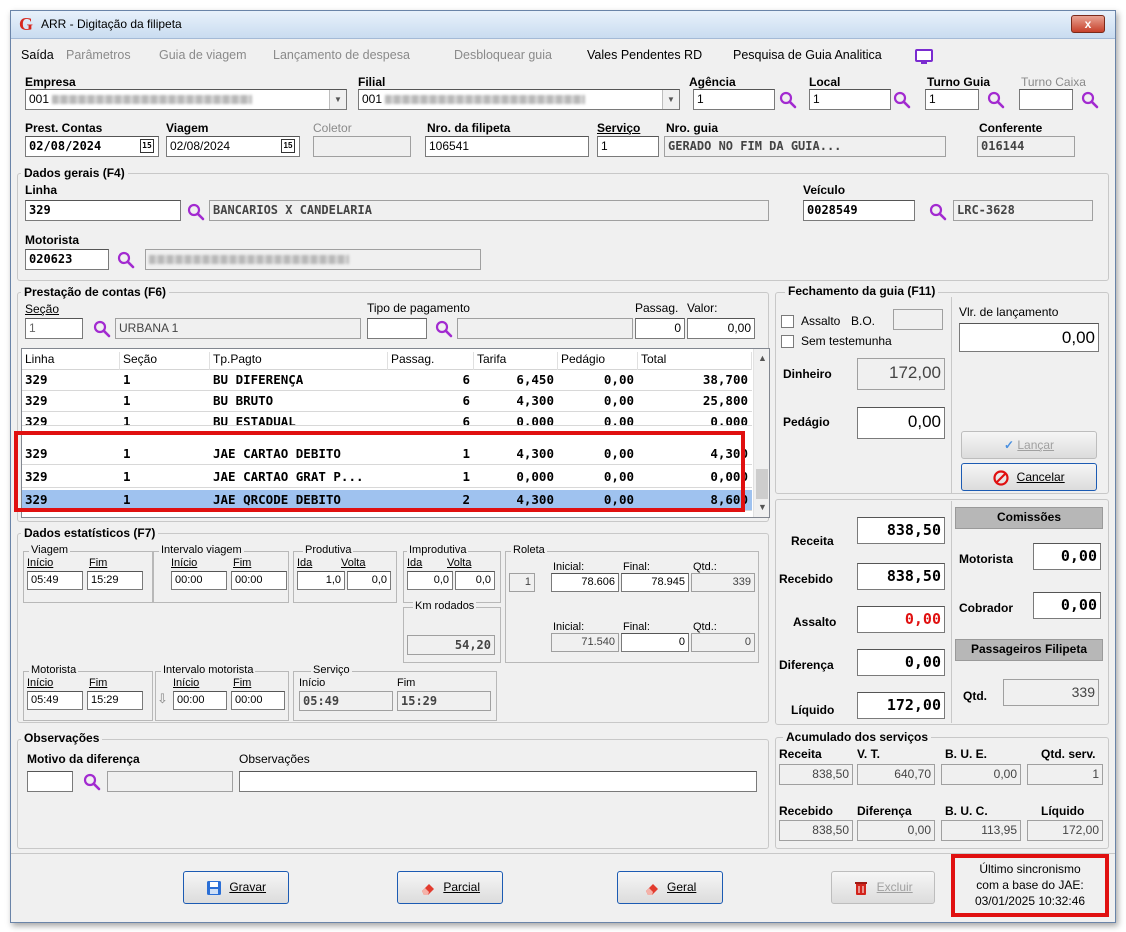  I want to click on acum-qtd-serv-input: 1, so click(1065, 774).